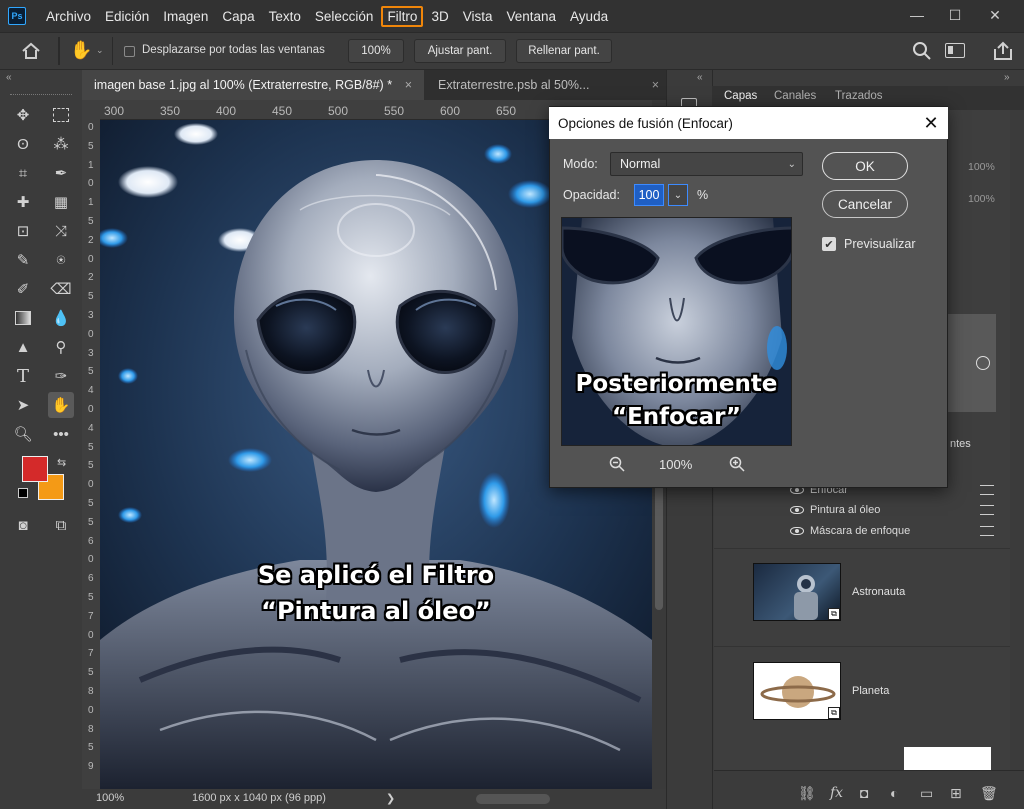 This screenshot has width=1024, height=809. Describe the element at coordinates (61, 462) in the screenshot. I see `swap-colors-icon: ⇆` at that location.